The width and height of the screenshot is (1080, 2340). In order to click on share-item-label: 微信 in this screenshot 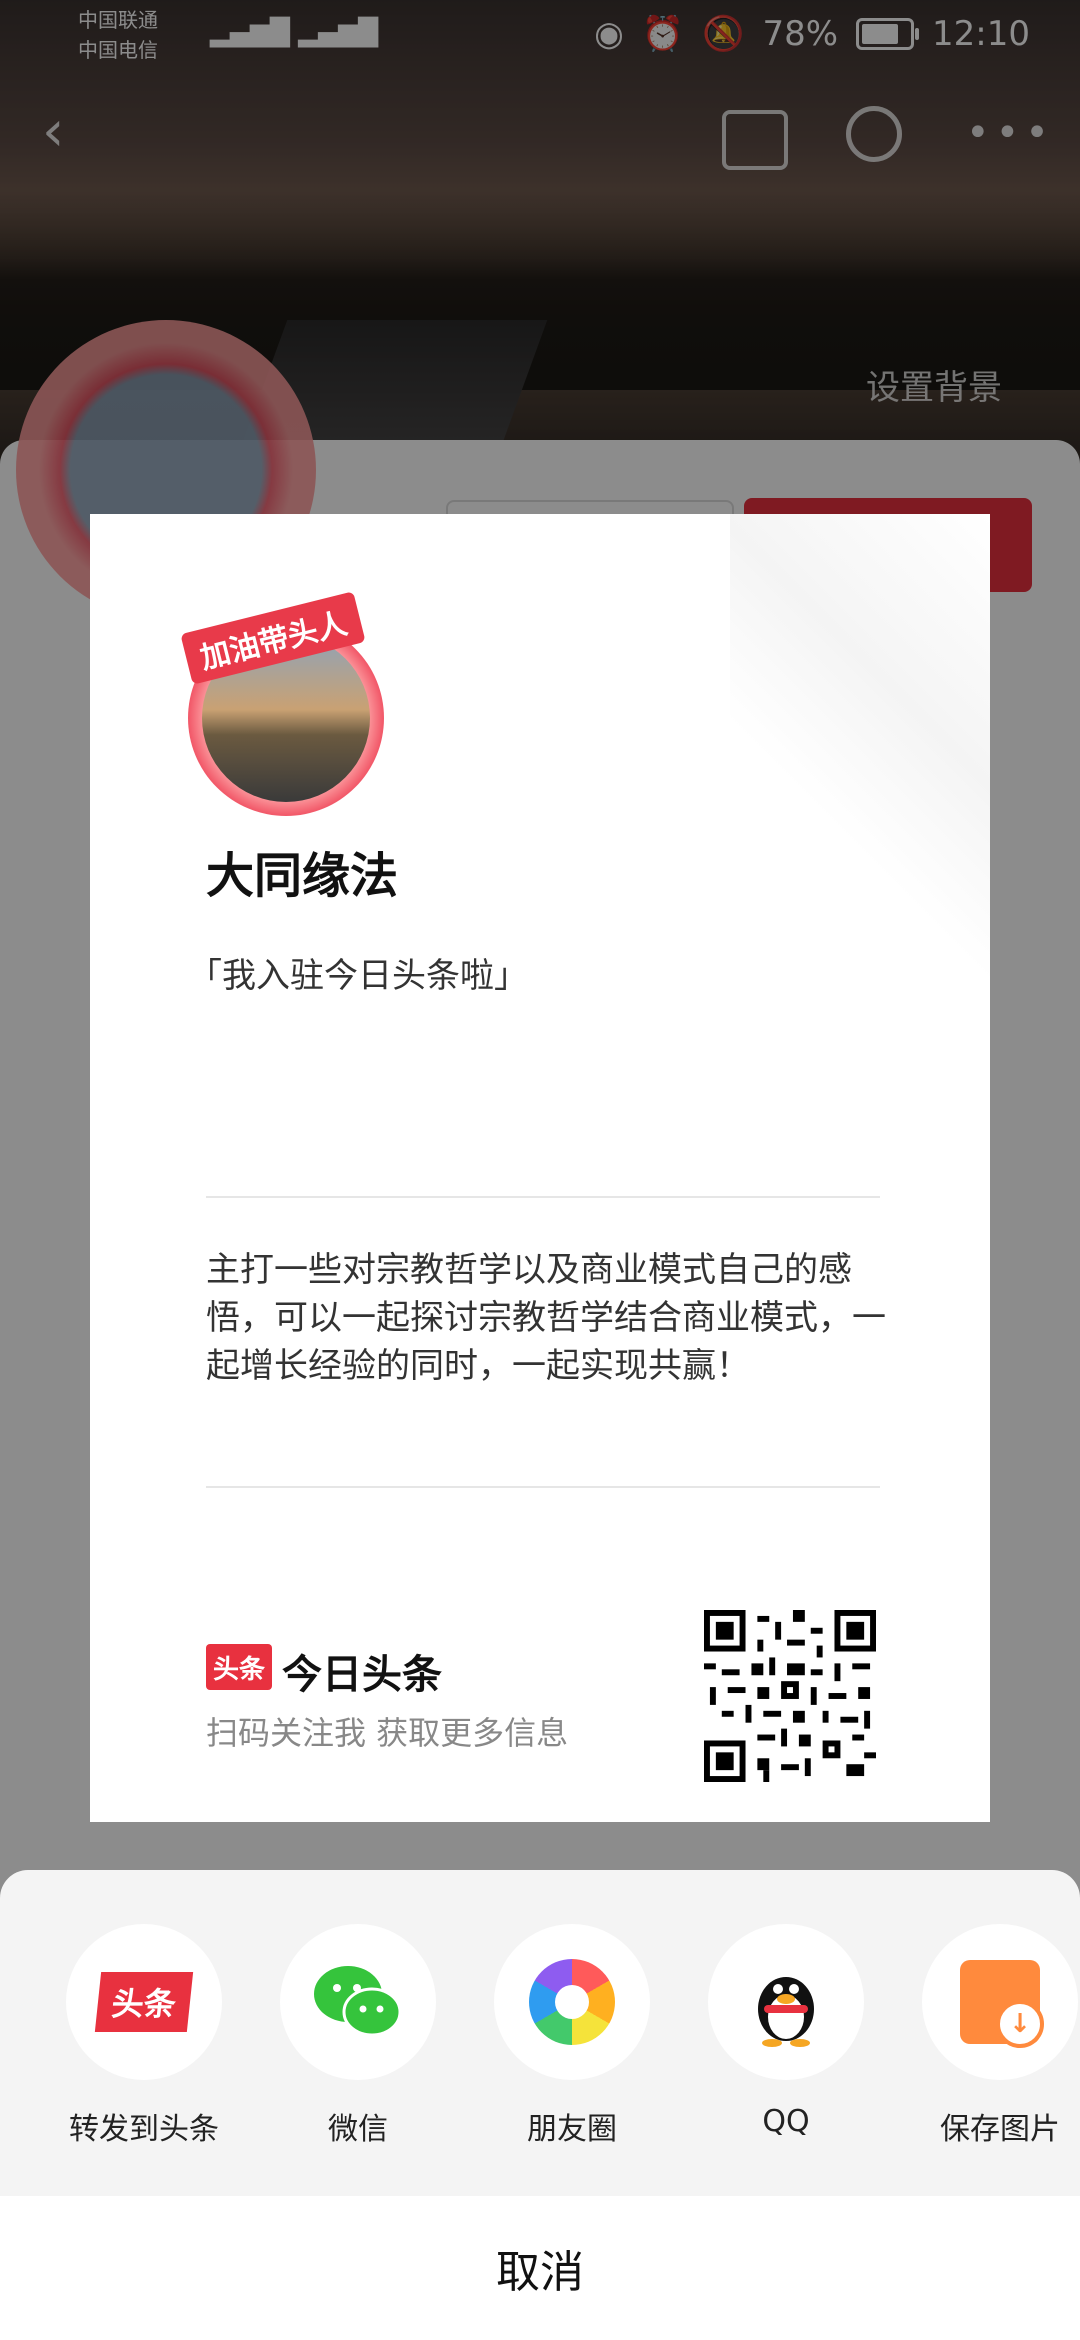, I will do `click(358, 2129)`.